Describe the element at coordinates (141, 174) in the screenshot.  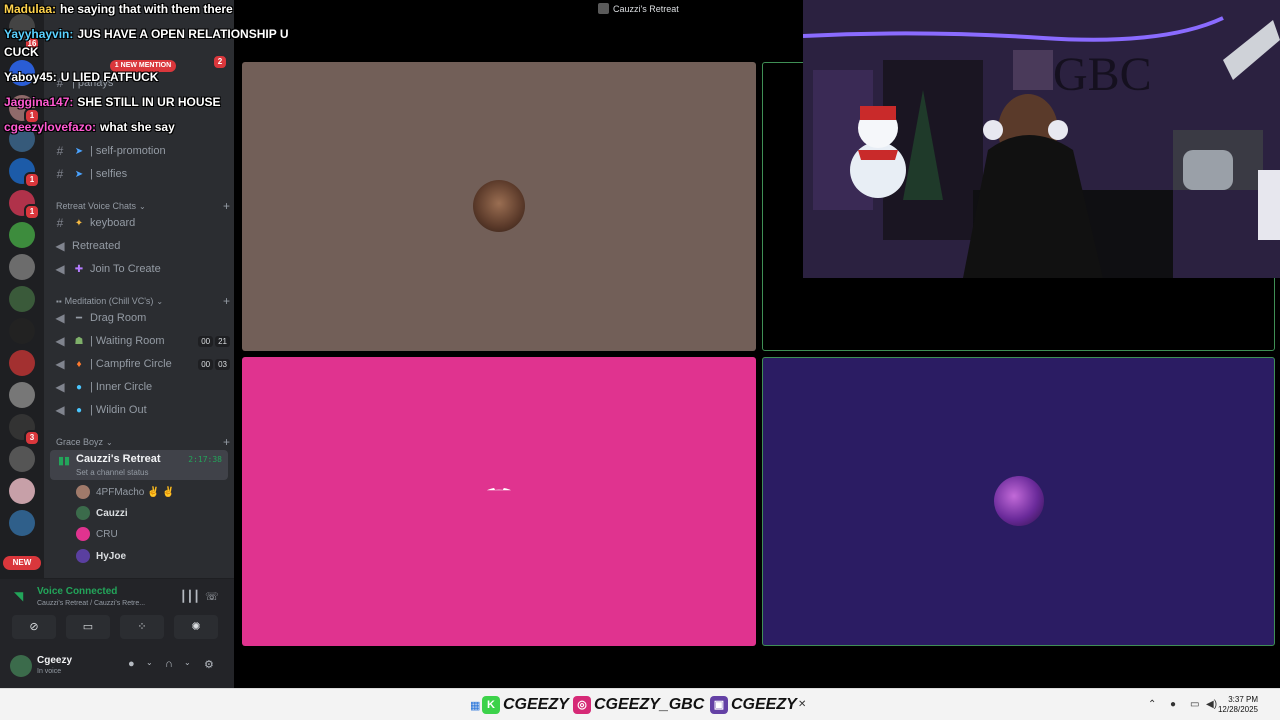
I see `channel-selfies: # ➤ | selfies` at that location.